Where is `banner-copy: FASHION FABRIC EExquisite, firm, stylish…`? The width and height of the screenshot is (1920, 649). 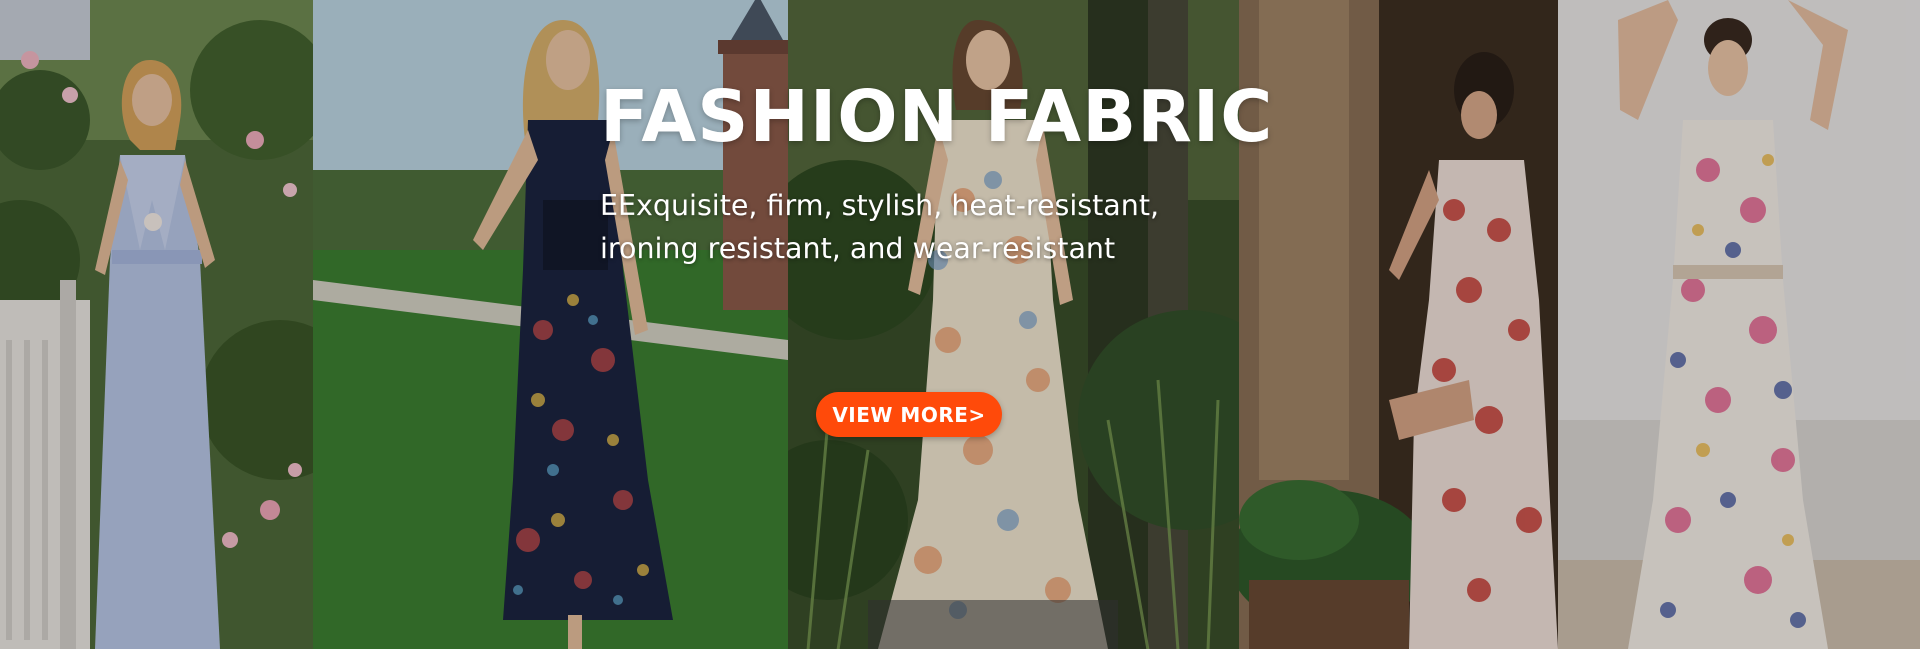 banner-copy: FASHION FABRIC EExquisite, firm, stylish… is located at coordinates (950, 171).